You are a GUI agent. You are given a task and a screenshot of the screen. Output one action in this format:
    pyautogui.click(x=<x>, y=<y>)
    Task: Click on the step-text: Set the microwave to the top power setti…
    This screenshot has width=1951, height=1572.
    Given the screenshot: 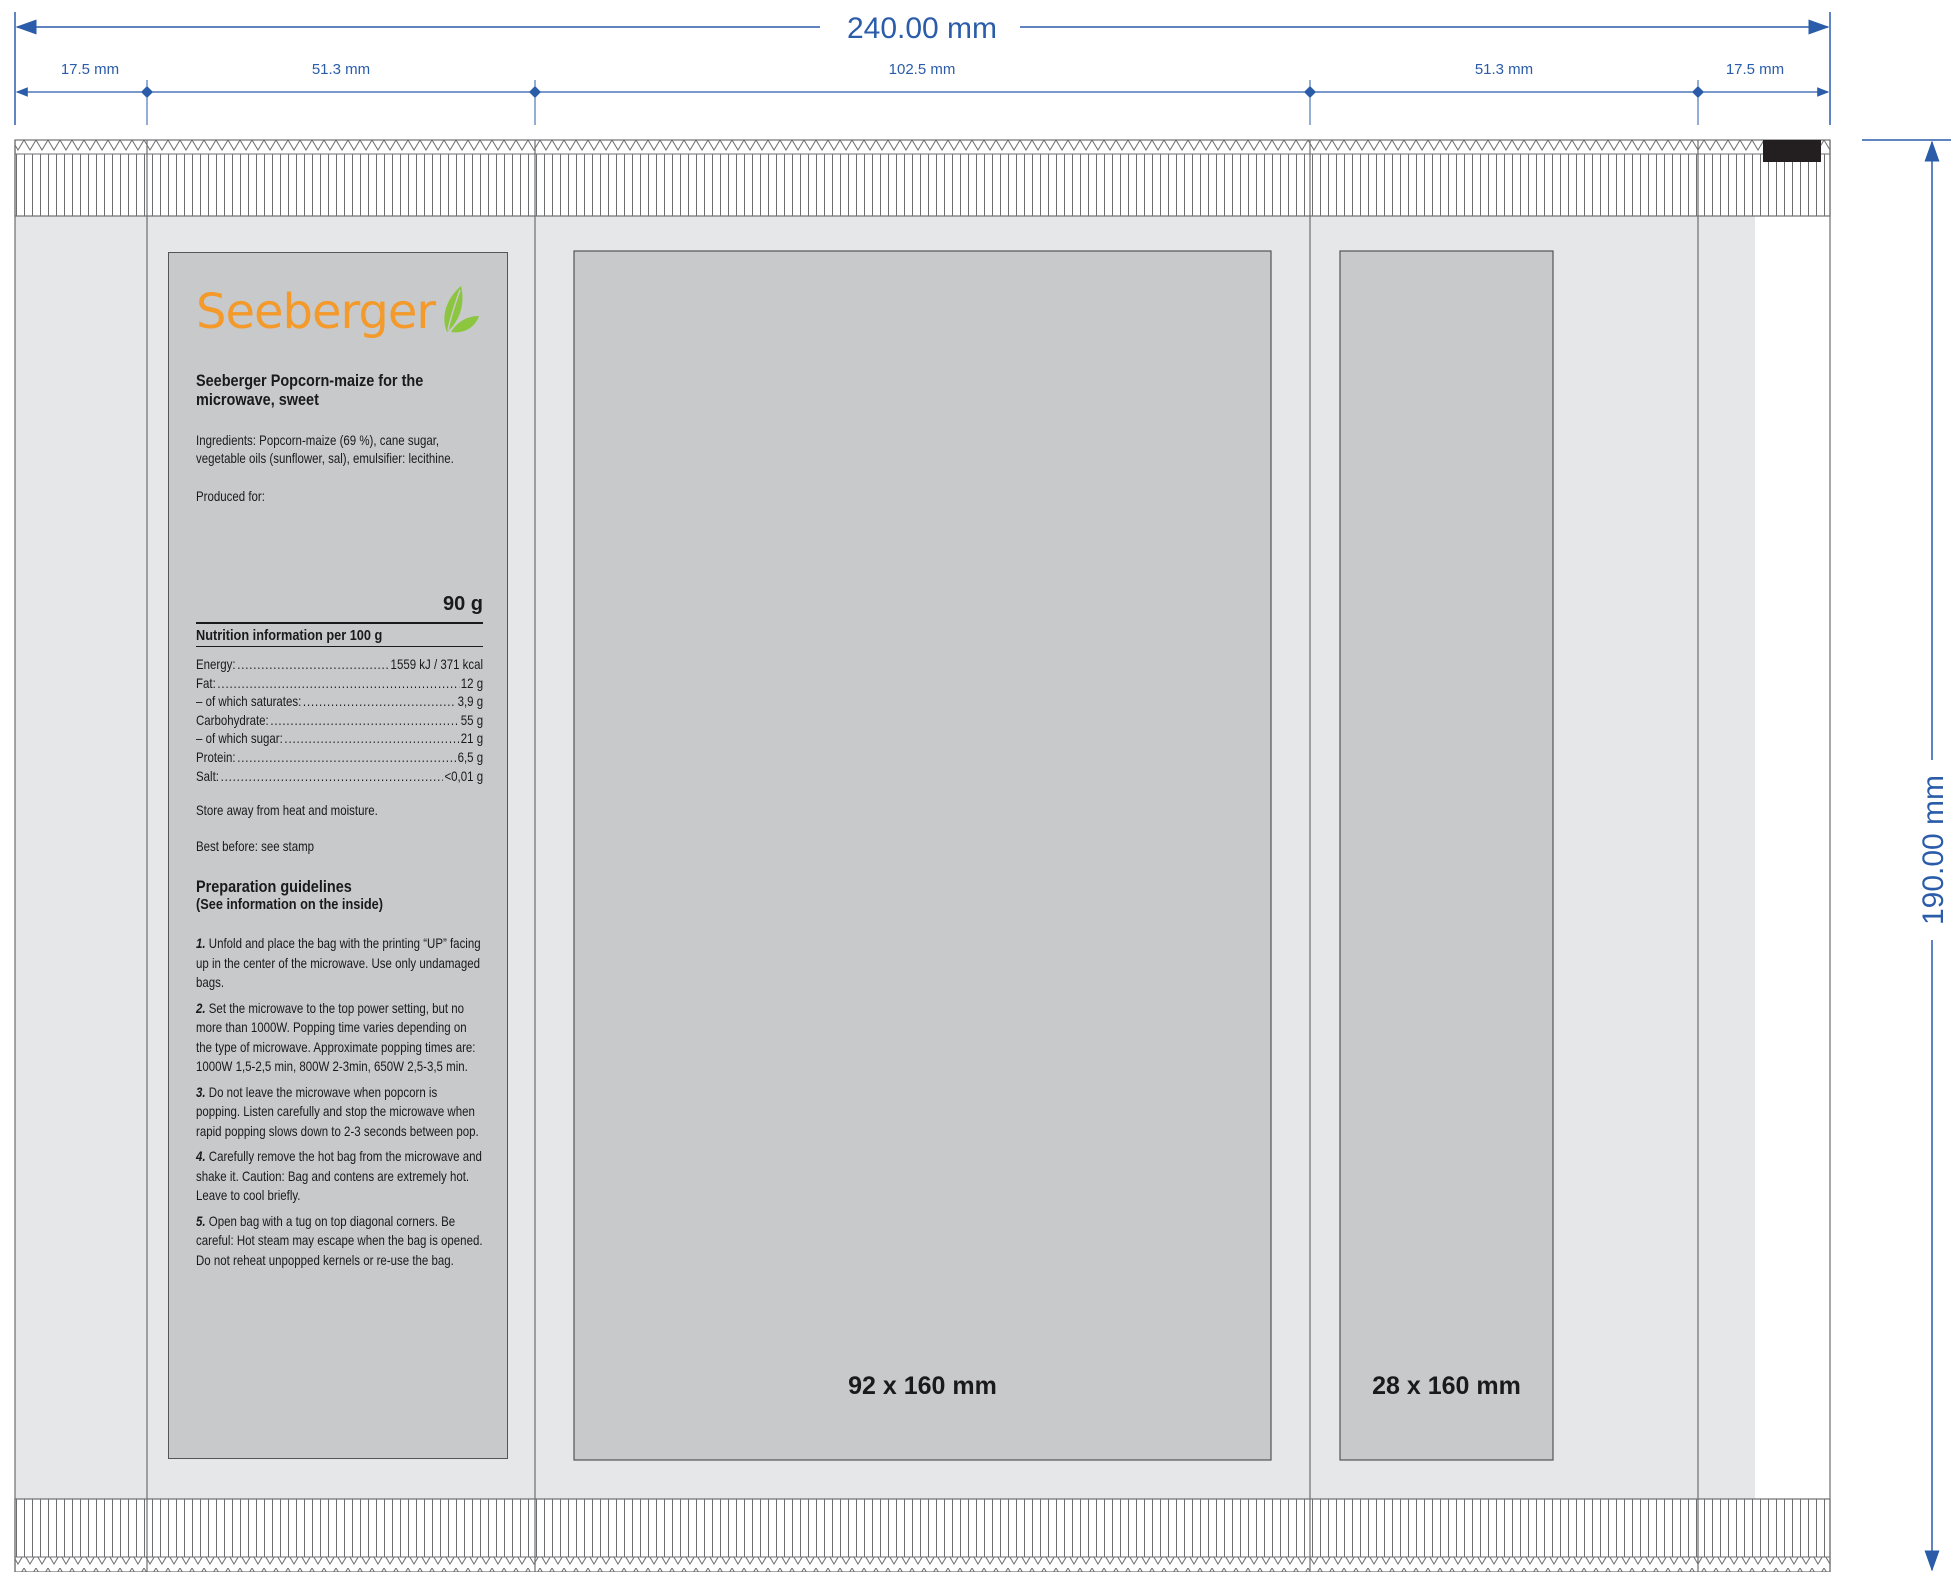 What is the action you would take?
    pyautogui.click(x=336, y=1037)
    